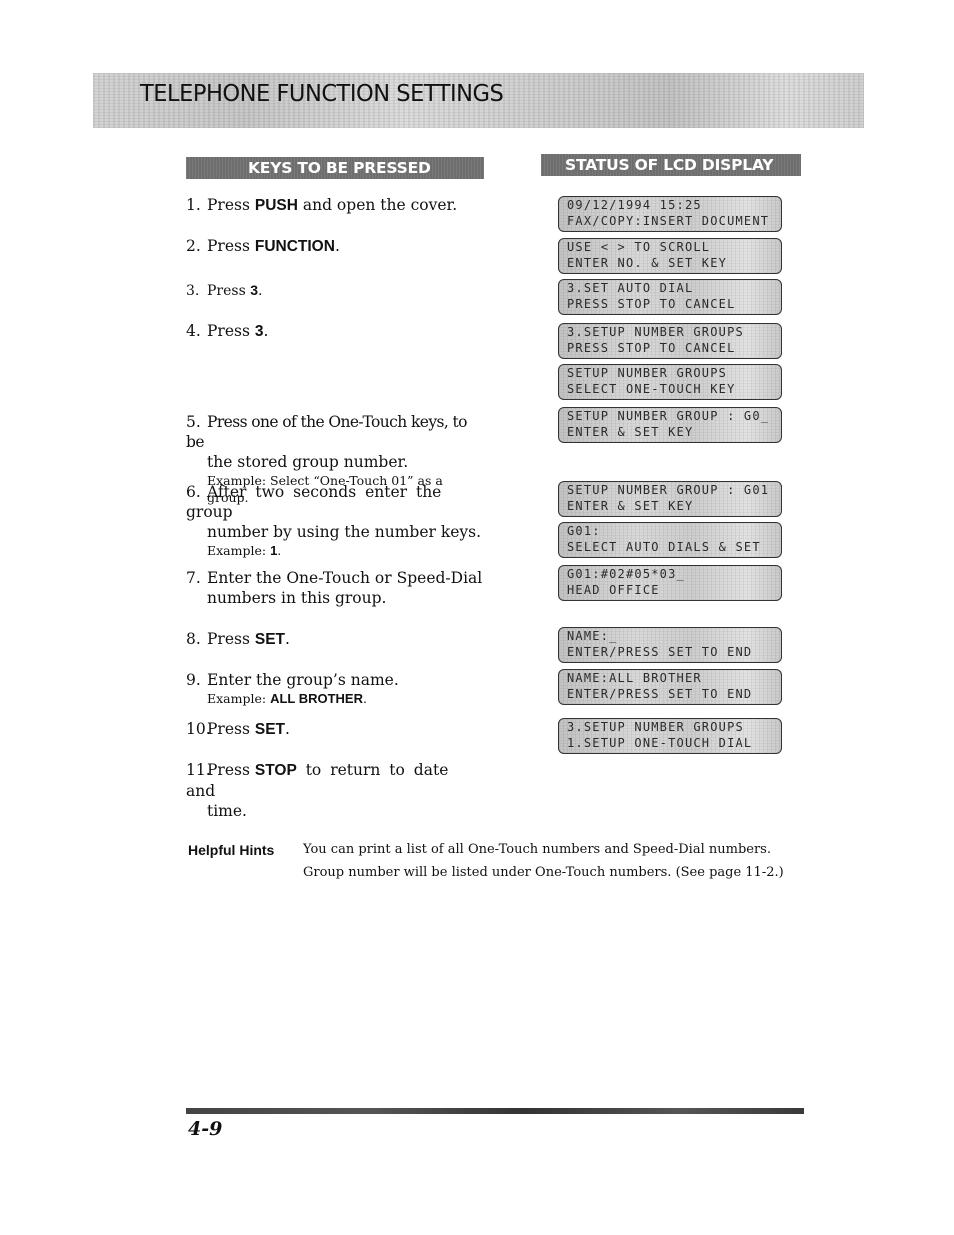 Image resolution: width=954 pixels, height=1235 pixels. Describe the element at coordinates (670, 425) in the screenshot. I see `lcd-display: SETUP NUMBER GROUP : G0_ ENTER & SET KEY` at that location.